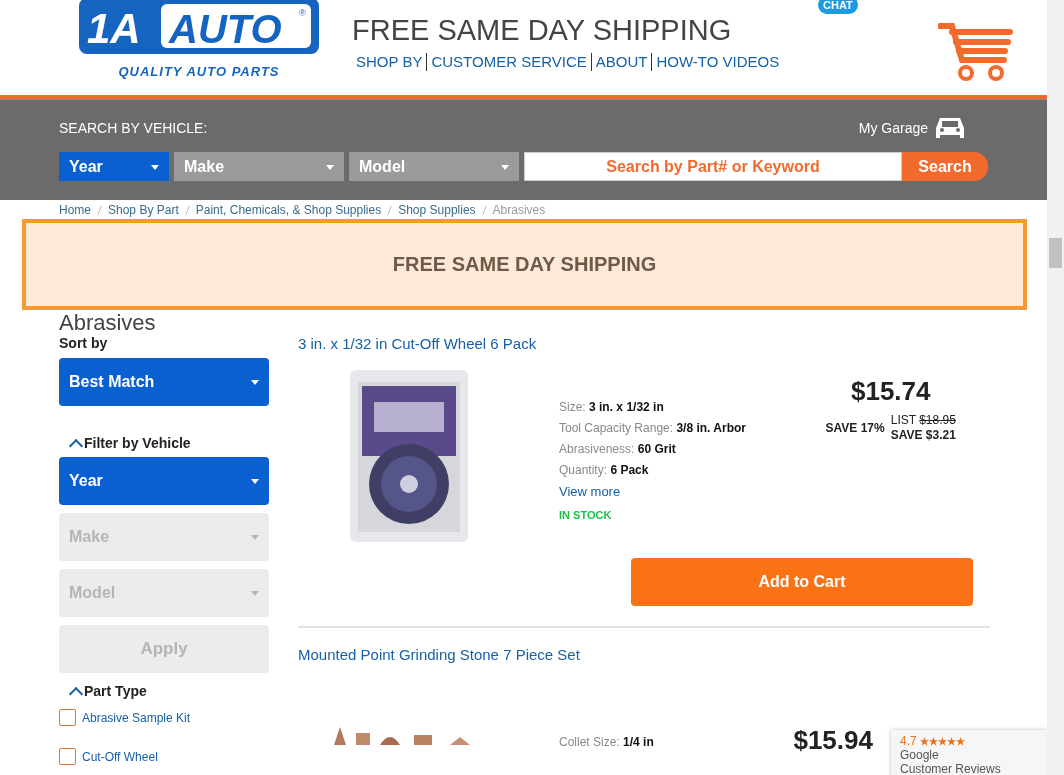 The height and width of the screenshot is (775, 1064). What do you see at coordinates (612, 407) in the screenshot?
I see `spec-line: Size: 3 in. x 1/32 in` at bounding box center [612, 407].